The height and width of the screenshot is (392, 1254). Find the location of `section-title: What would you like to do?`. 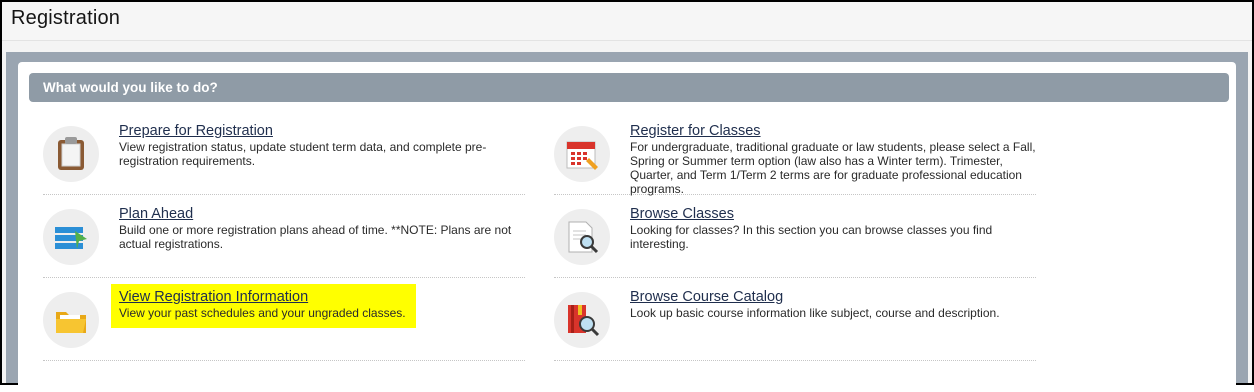

section-title: What would you like to do? is located at coordinates (130, 87).